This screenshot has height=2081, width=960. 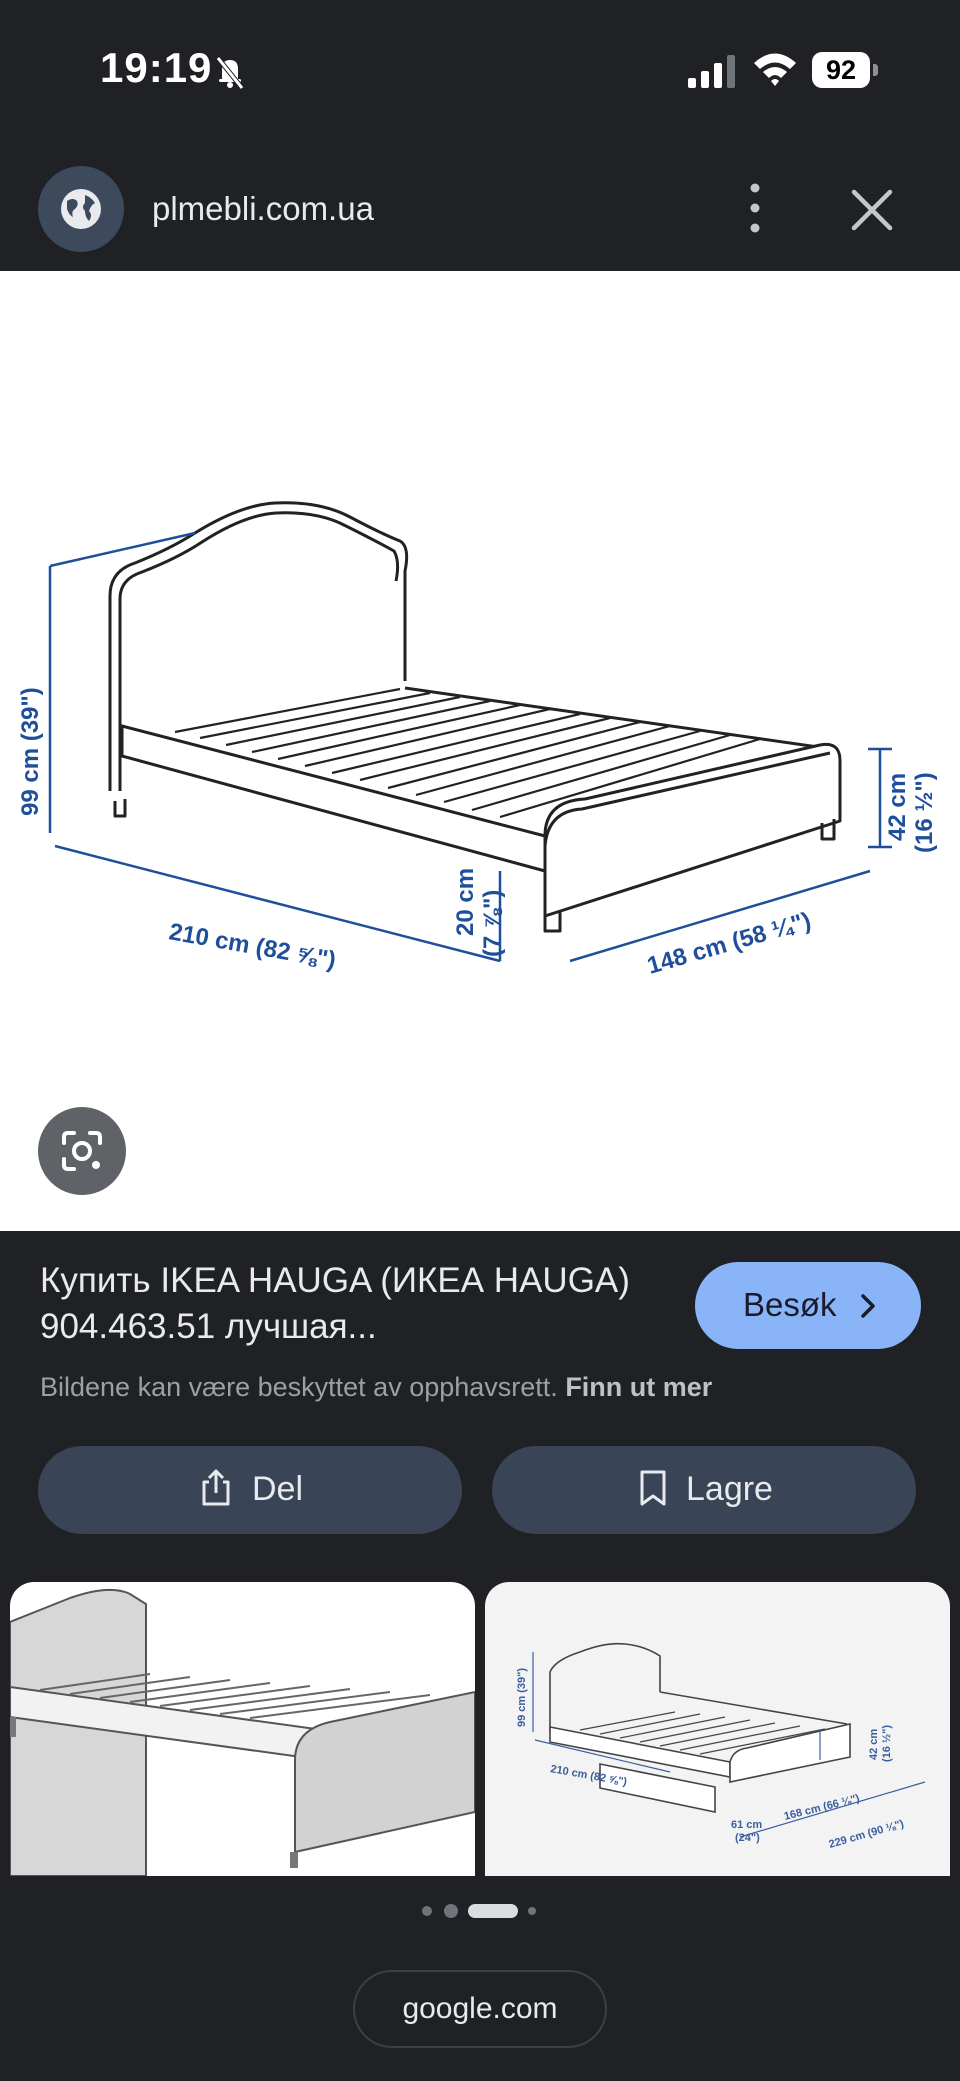 What do you see at coordinates (242, 1732) in the screenshot?
I see `bed-photo-thumbnail` at bounding box center [242, 1732].